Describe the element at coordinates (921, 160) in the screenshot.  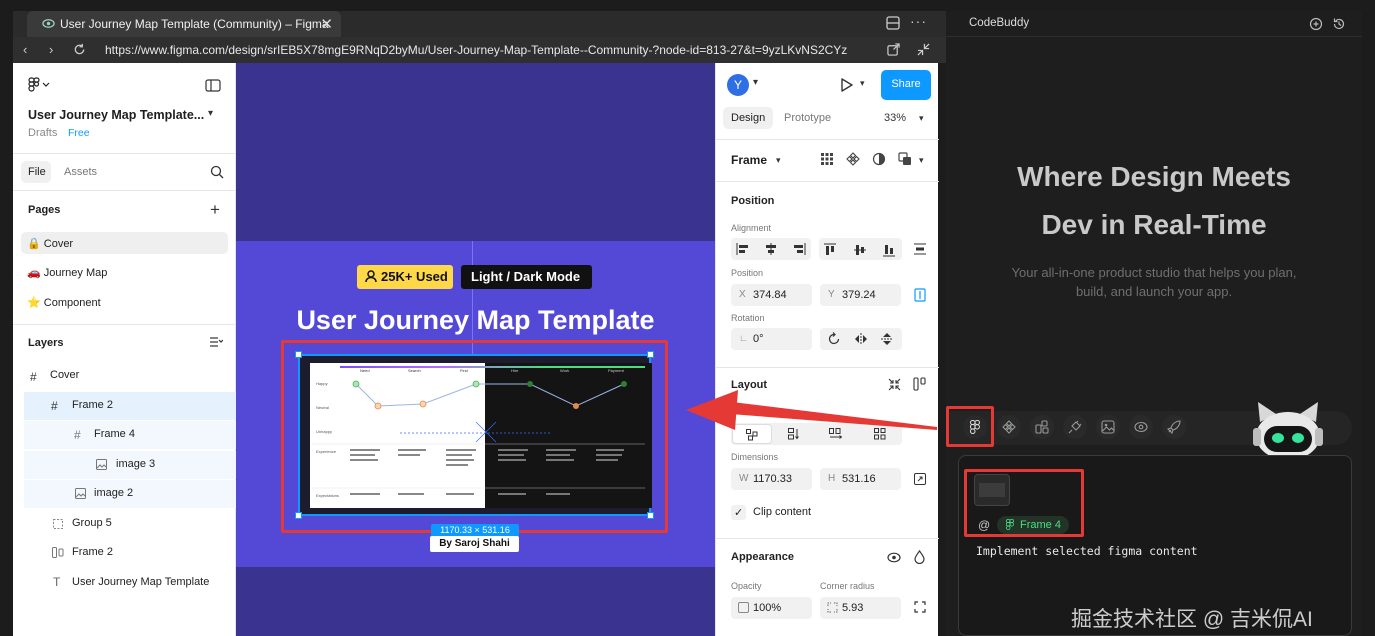
I see `boolean-chevron-icon: ▾` at that location.